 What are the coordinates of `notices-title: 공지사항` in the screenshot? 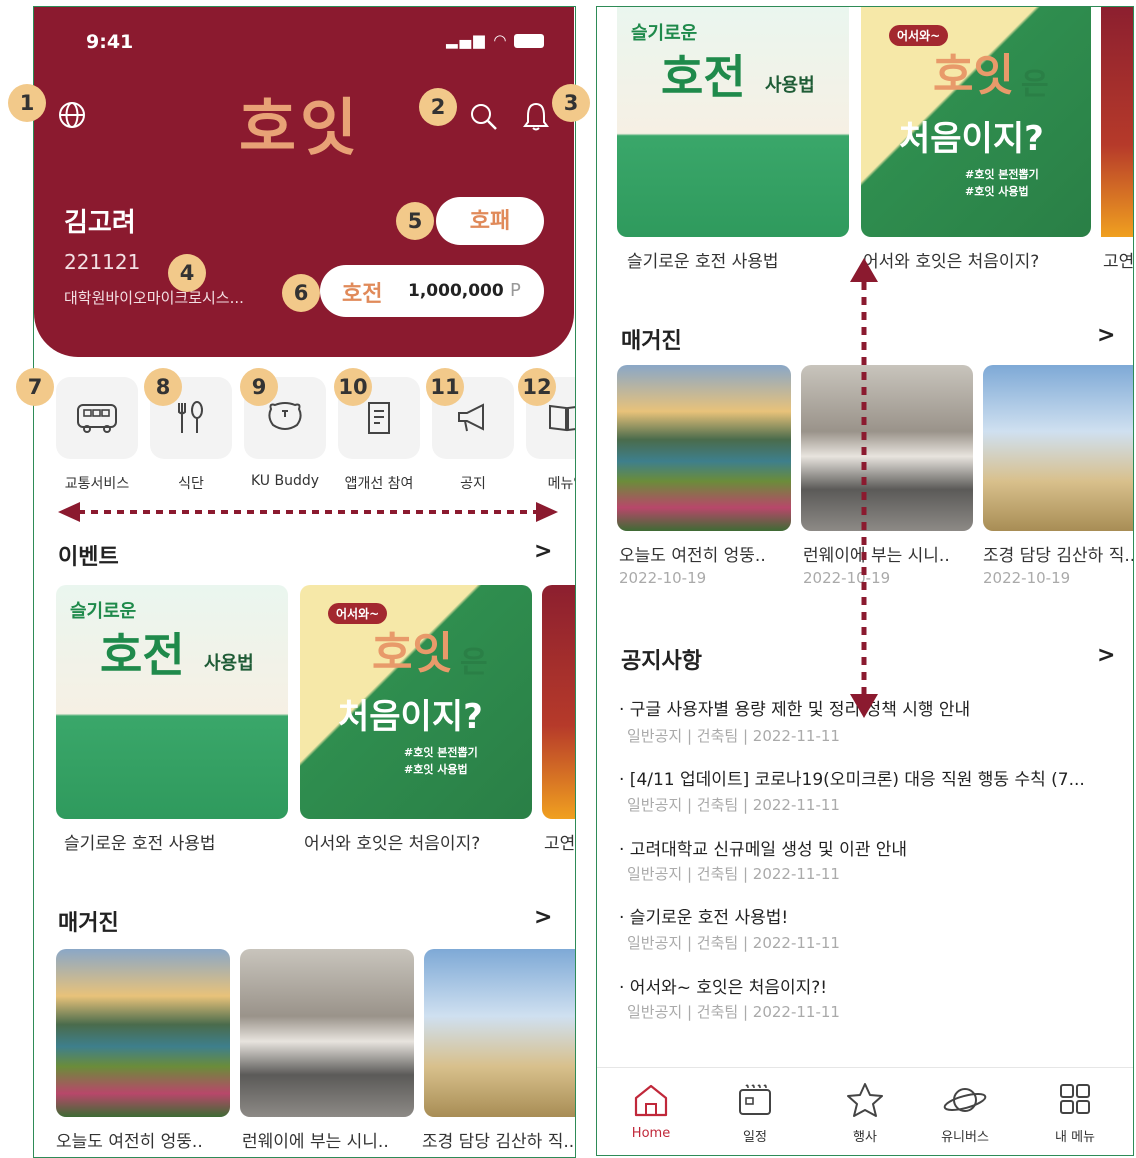 It's located at (661, 661).